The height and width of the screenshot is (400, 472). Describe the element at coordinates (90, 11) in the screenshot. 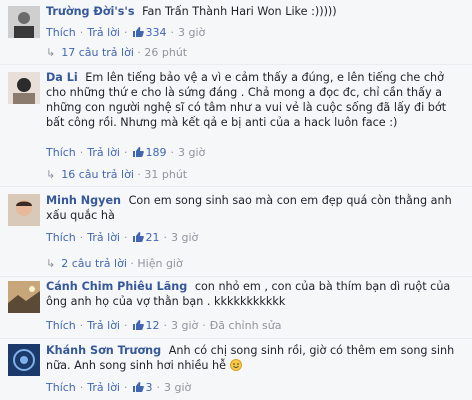

I see `commenter-name: Trường Đời's's` at that location.